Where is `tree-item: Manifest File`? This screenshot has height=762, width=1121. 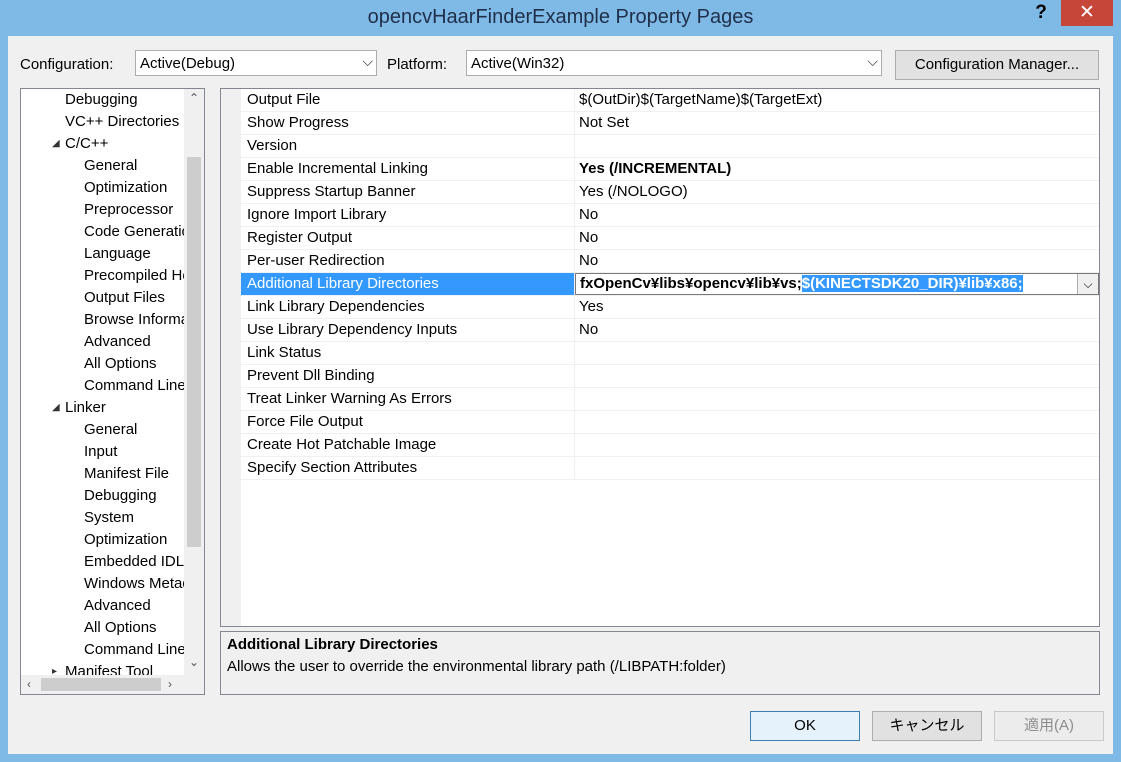 tree-item: Manifest File is located at coordinates (126, 474).